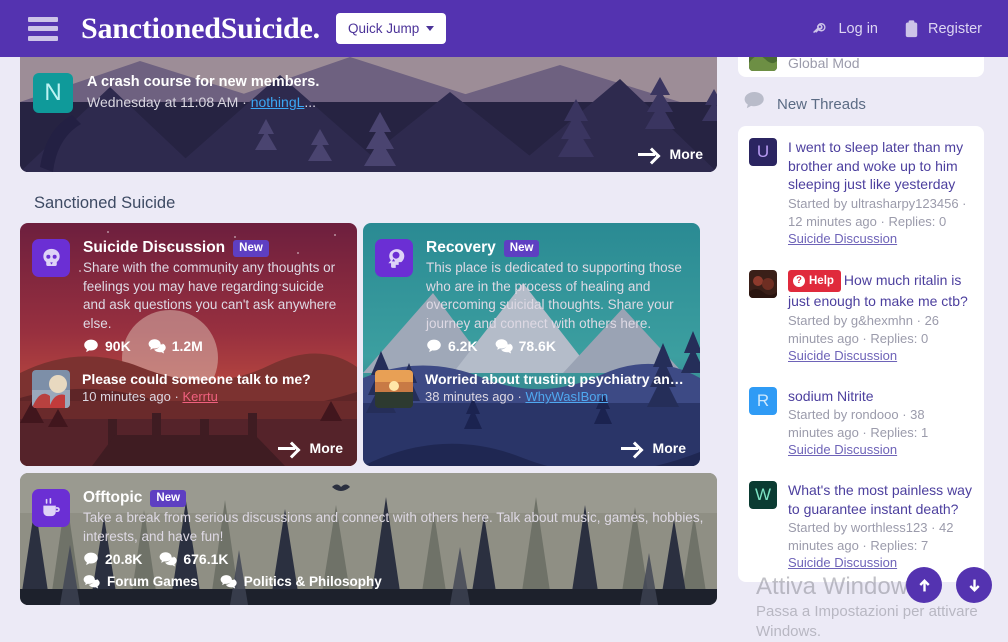  Describe the element at coordinates (955, 28) in the screenshot. I see `register-label: Register` at that location.